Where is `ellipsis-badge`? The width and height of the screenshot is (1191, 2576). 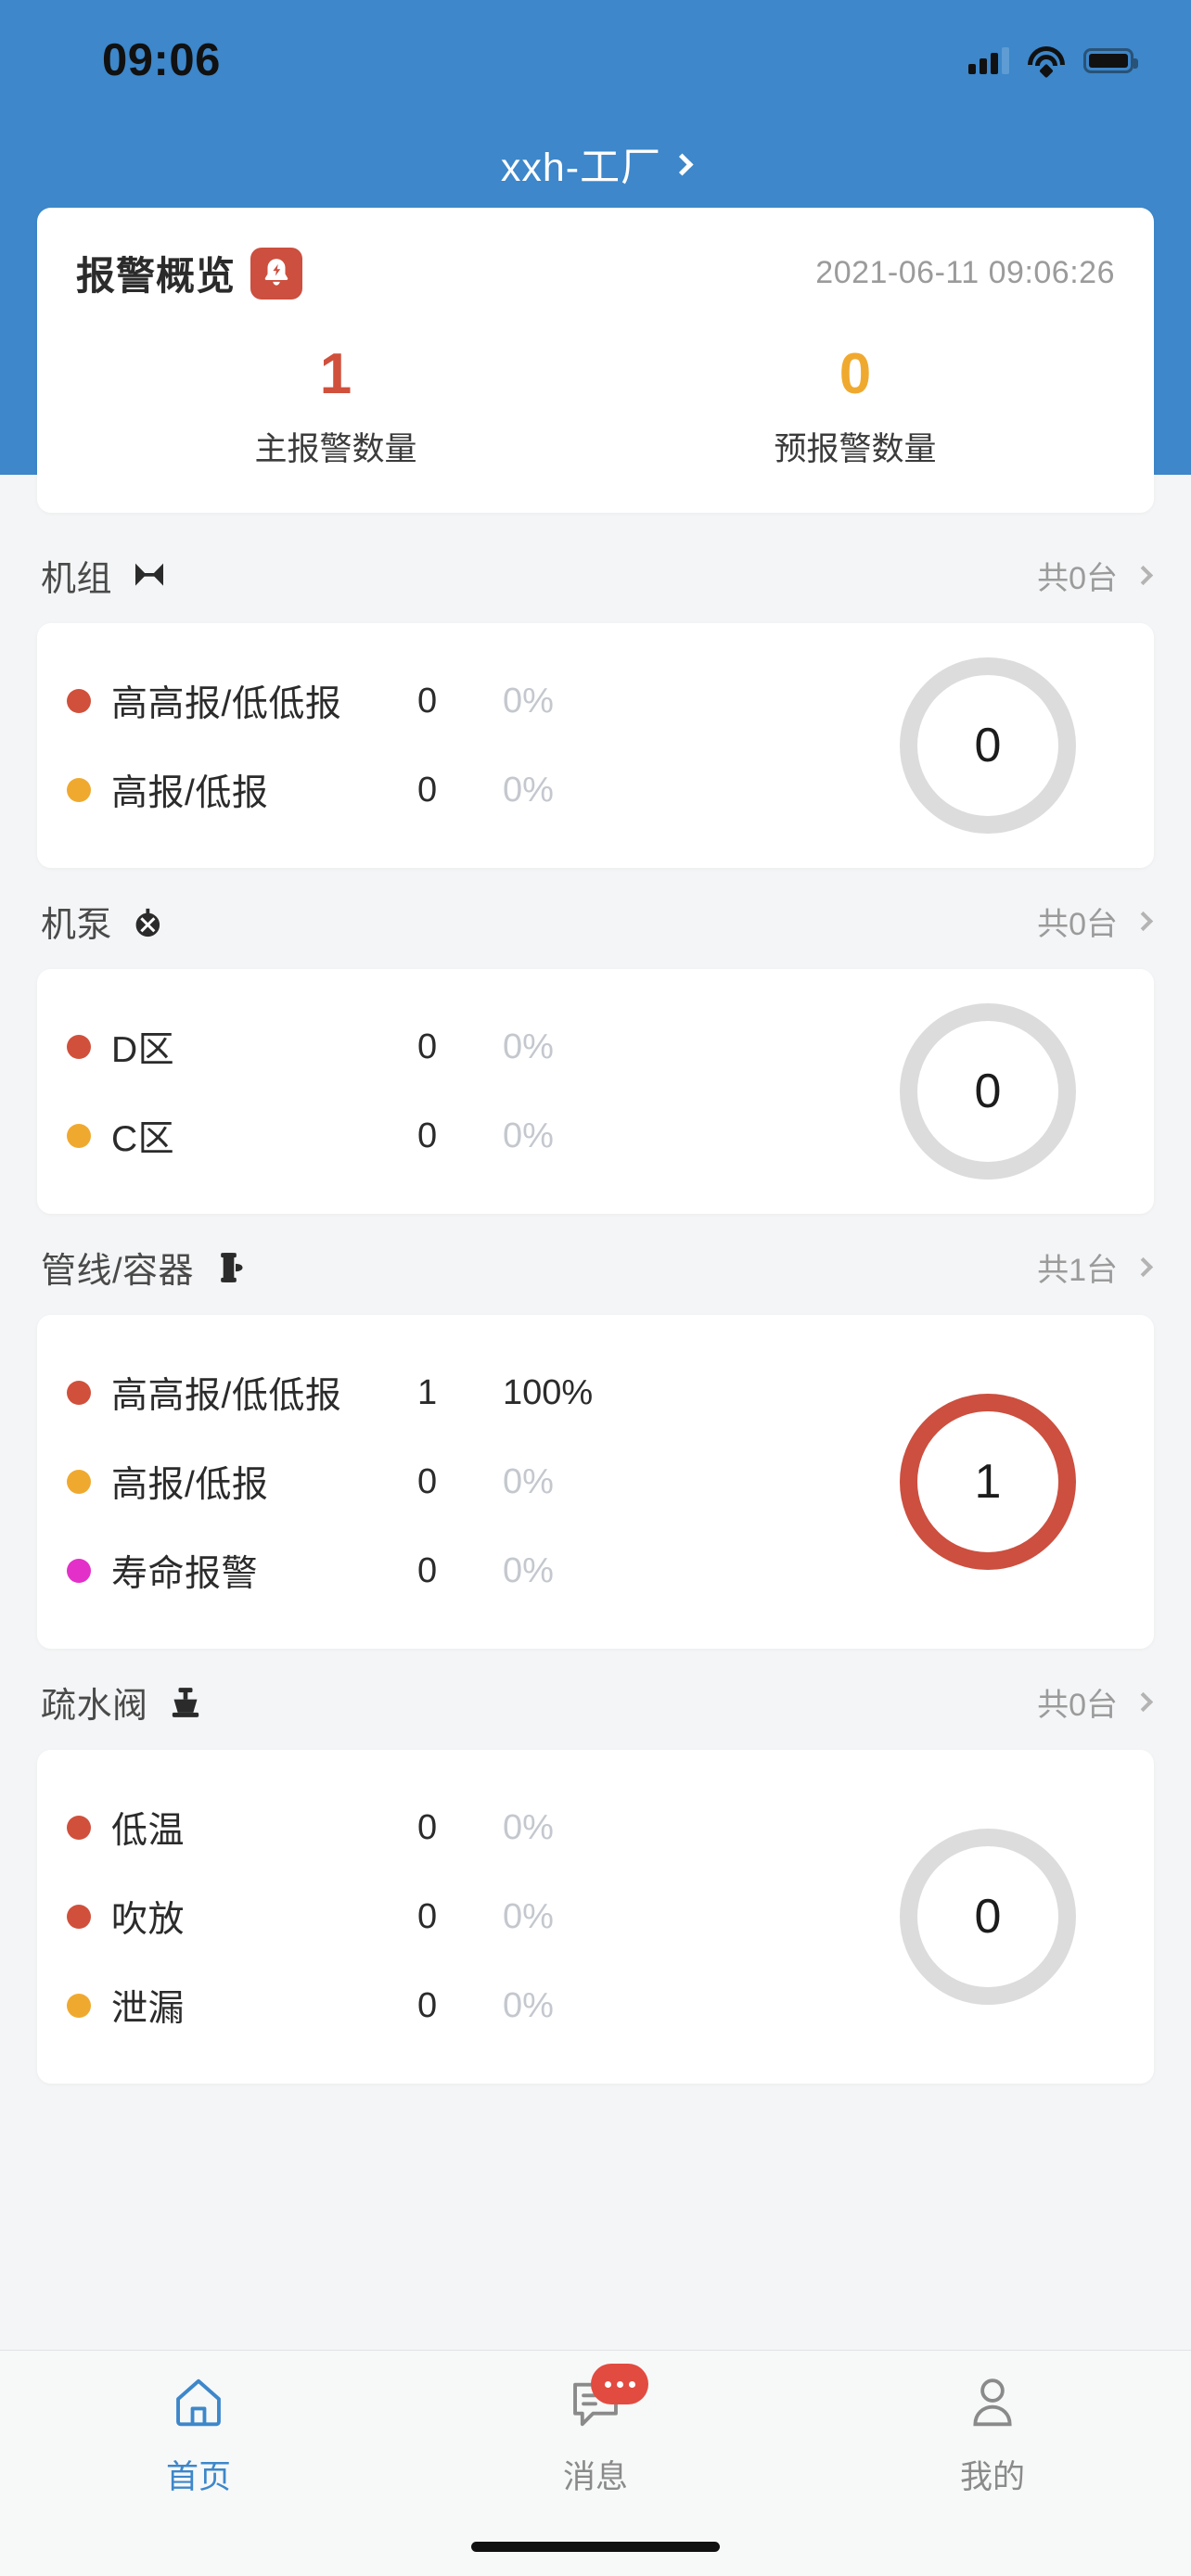
ellipsis-badge is located at coordinates (619, 2384).